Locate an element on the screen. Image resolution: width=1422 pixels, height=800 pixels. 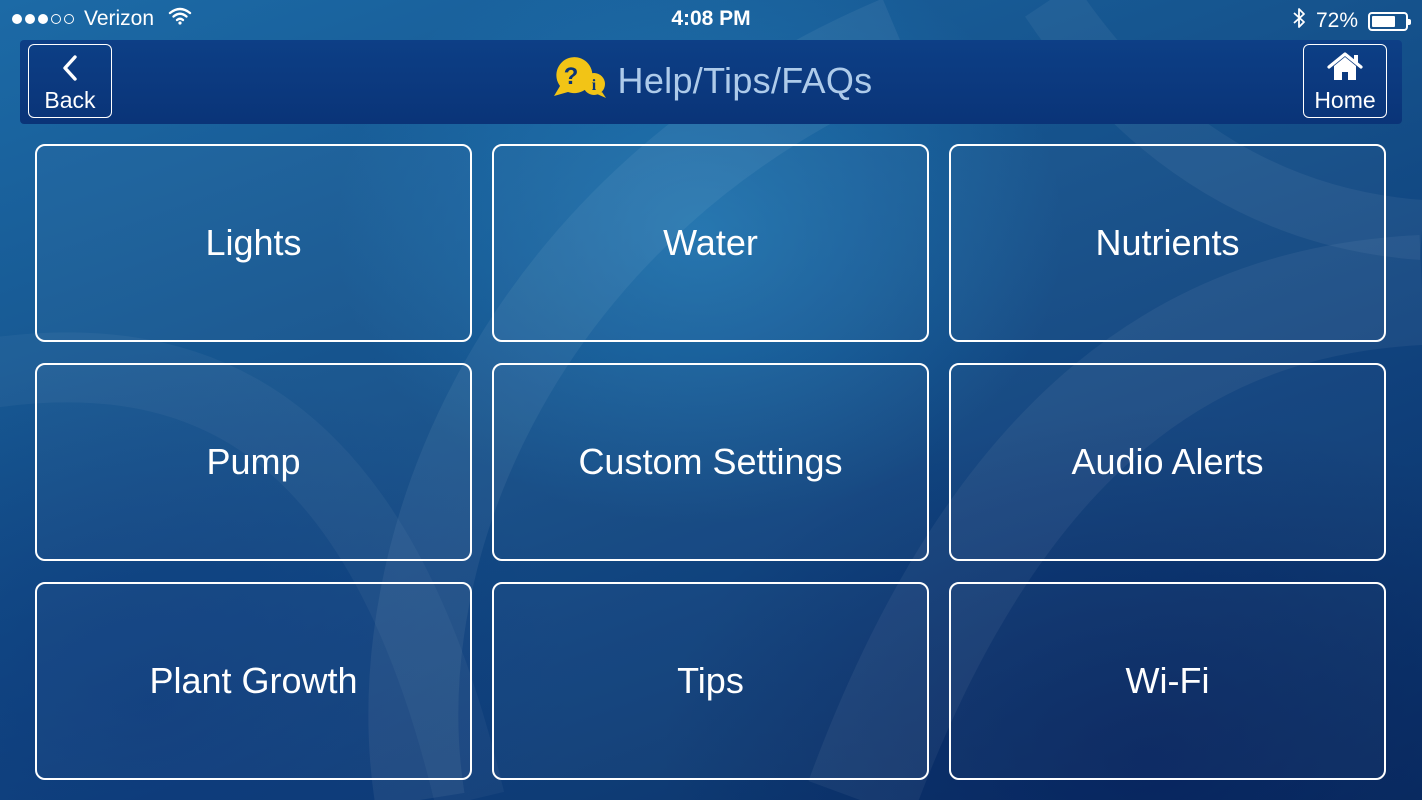
status-right: 72% is located at coordinates (1351, 21).